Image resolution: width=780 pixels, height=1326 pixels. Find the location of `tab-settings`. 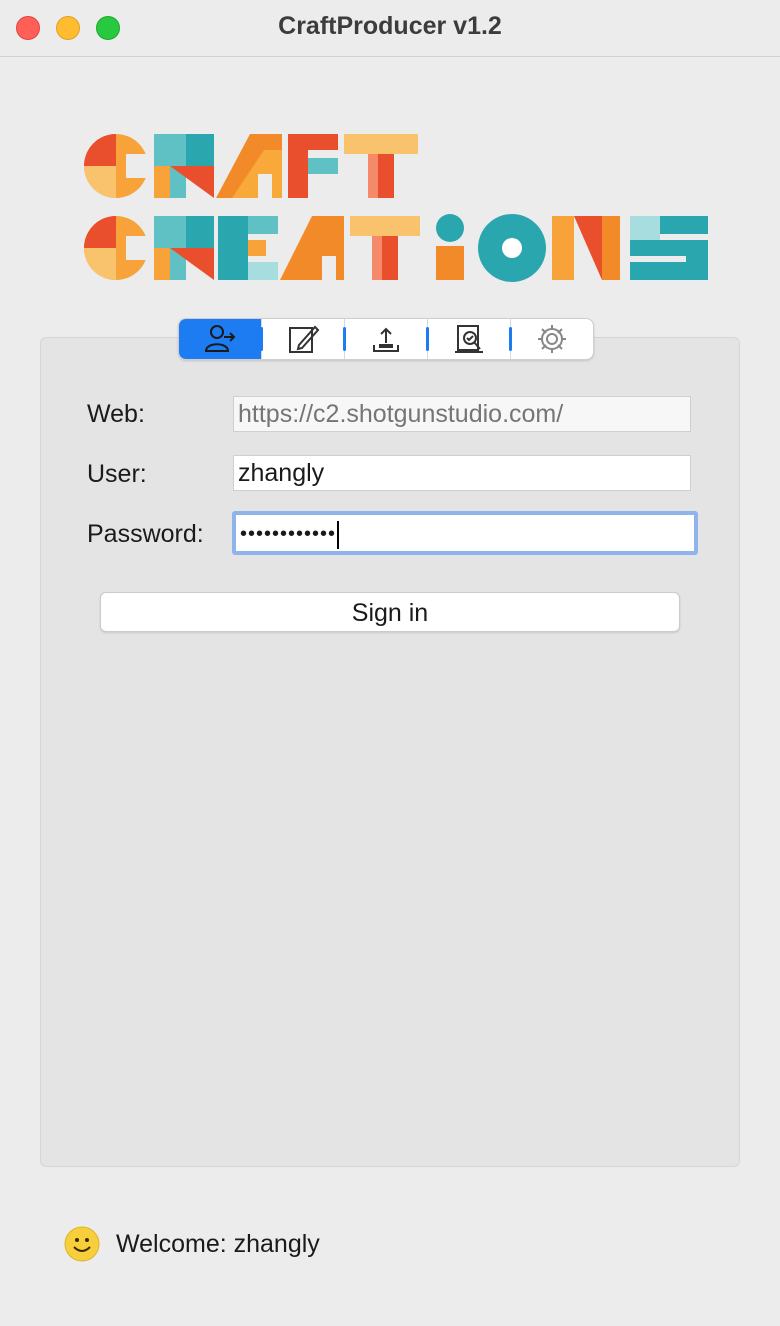

tab-settings is located at coordinates (551, 339).